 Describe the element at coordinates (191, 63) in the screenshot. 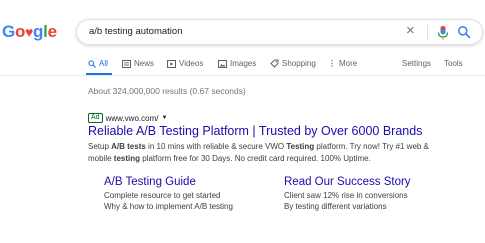

I see `tab-videos-label: Videos` at that location.